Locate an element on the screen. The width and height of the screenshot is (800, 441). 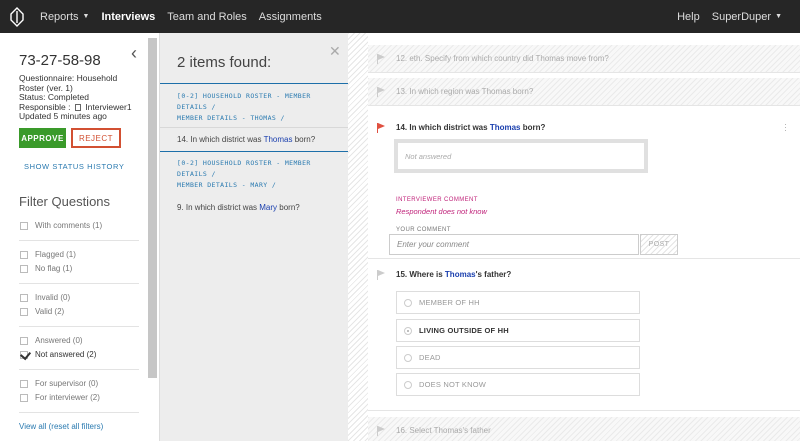
filter-not-answered: Not answered (2) is located at coordinates (58, 354).